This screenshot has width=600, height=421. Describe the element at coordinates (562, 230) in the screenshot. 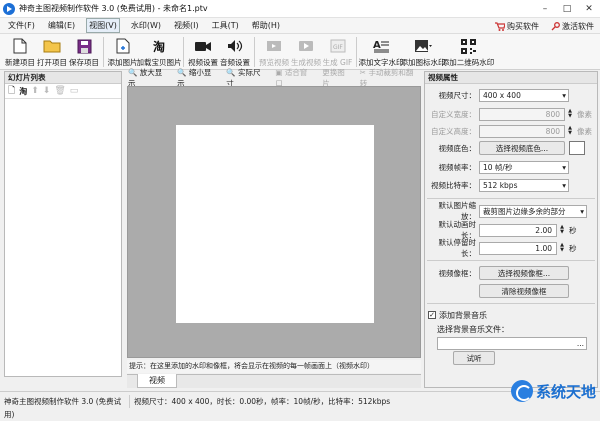

I see `animation-duration-spinner: ▲ ▼` at that location.